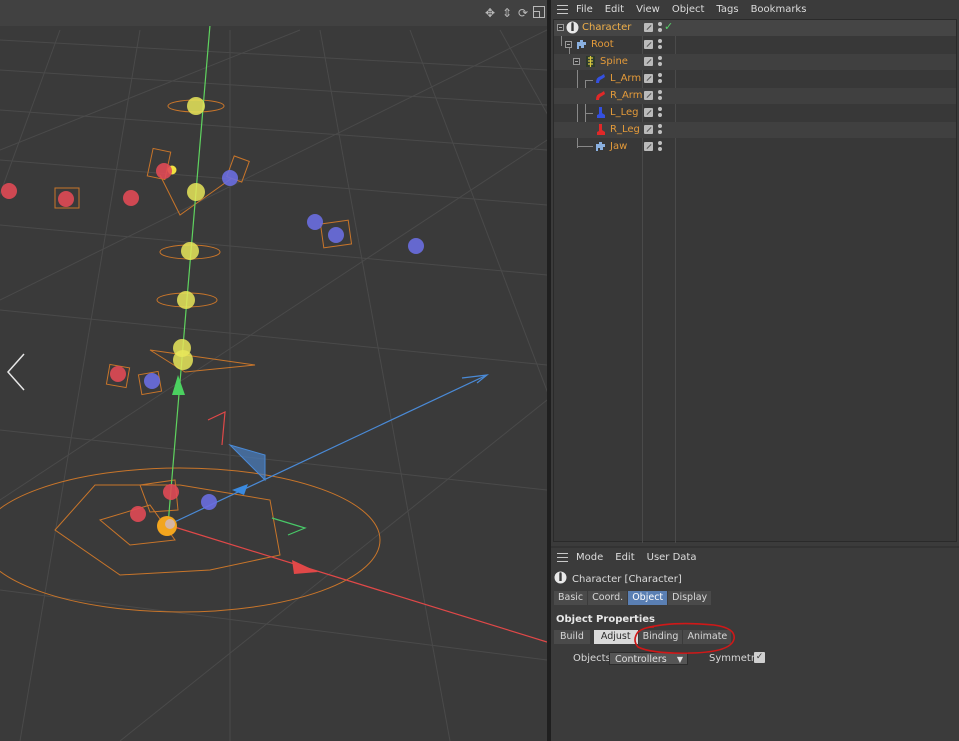 The width and height of the screenshot is (959, 741). What do you see at coordinates (606, 619) in the screenshot?
I see `section-title: Object Properties` at bounding box center [606, 619].